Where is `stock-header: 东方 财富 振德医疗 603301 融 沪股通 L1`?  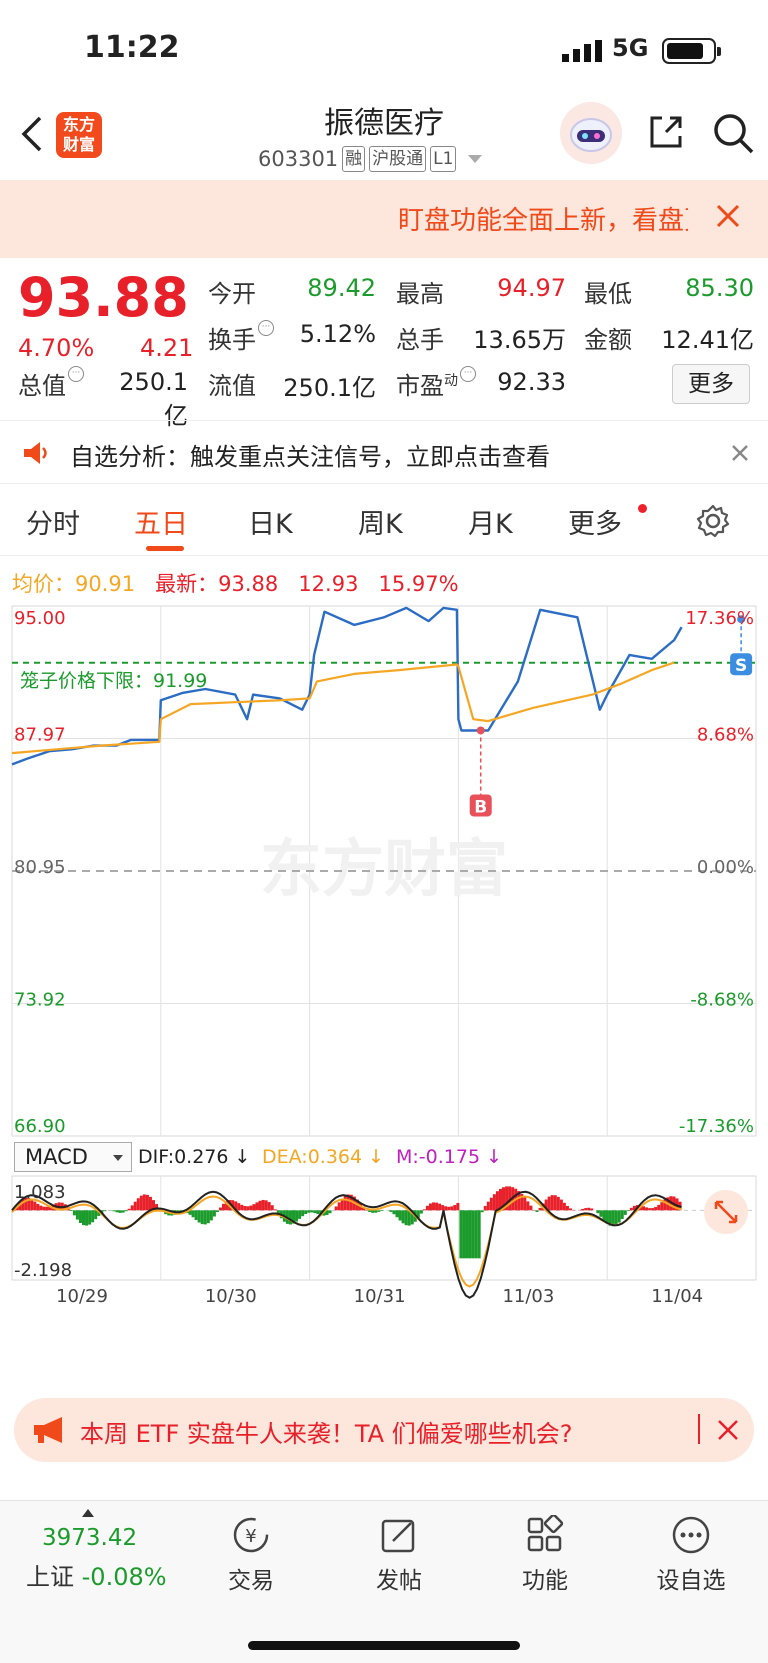 stock-header: 东方 财富 振德医疗 603301 融 沪股通 L1 is located at coordinates (384, 138).